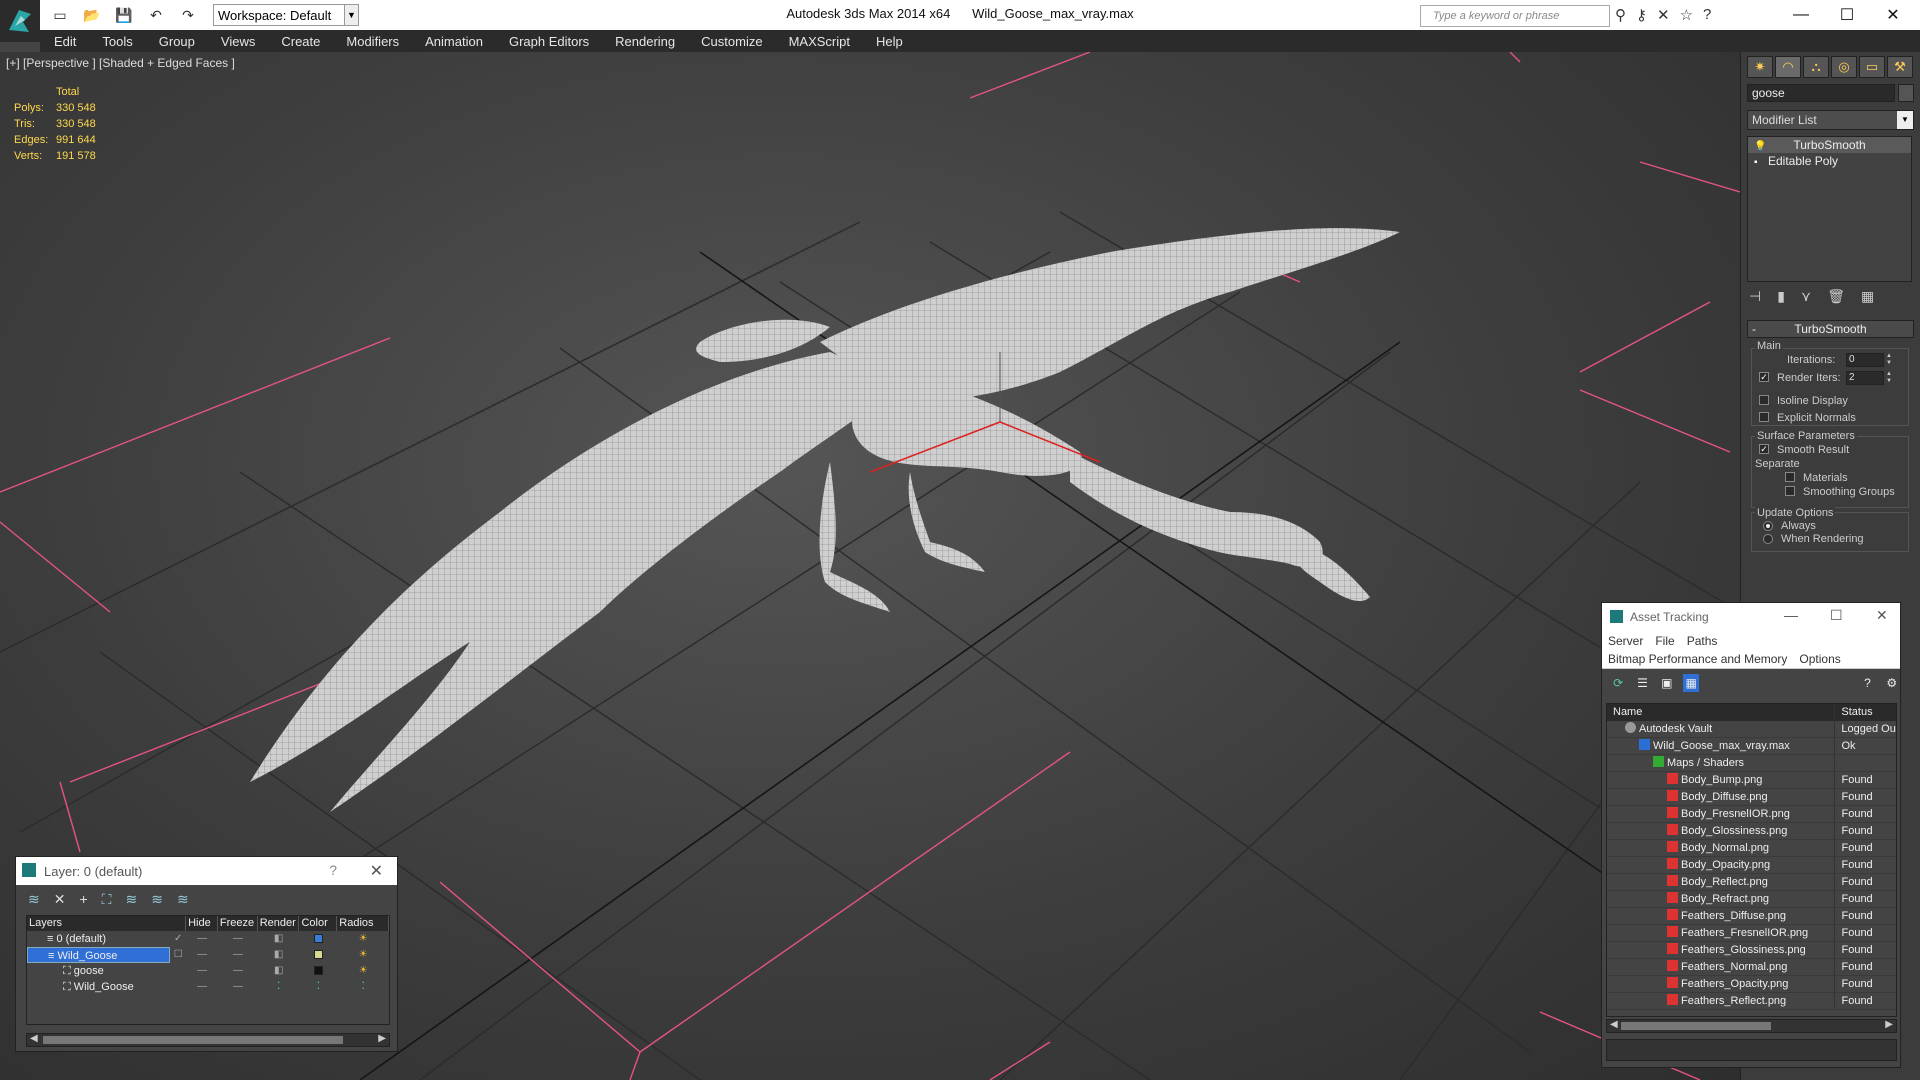 The height and width of the screenshot is (1080, 1920). I want to click on asset-row: Feathers_FresnelIOR.png Found, so click(1751, 933).